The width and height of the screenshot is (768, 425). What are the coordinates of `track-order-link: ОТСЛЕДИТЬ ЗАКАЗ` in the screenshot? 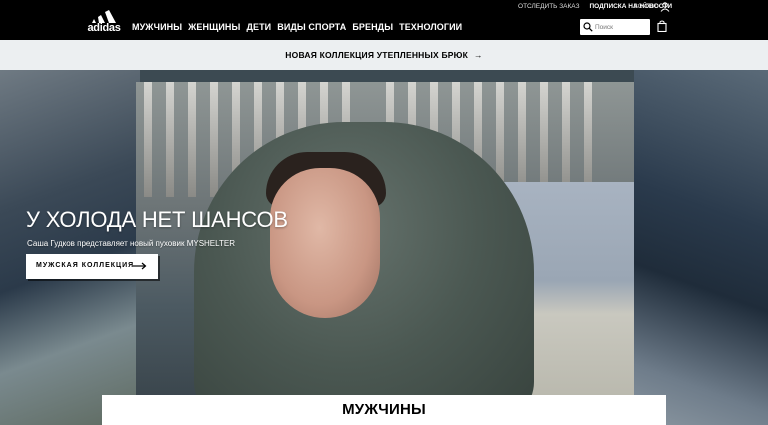 It's located at (548, 6).